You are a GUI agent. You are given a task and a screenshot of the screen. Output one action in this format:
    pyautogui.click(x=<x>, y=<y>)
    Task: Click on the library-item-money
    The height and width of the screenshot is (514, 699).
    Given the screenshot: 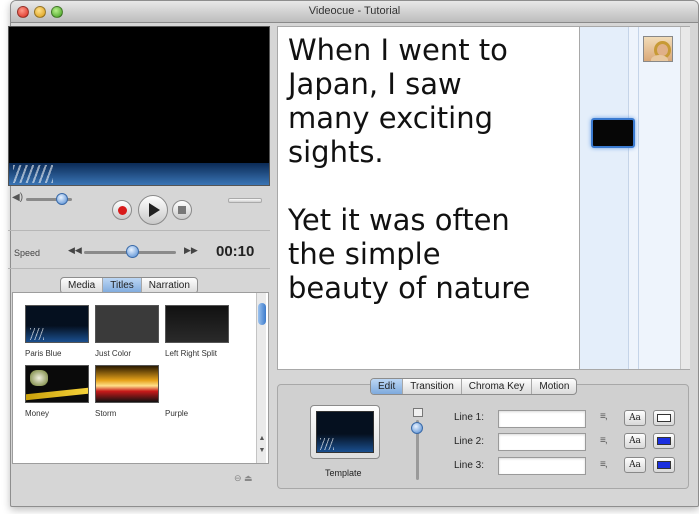 What is the action you would take?
    pyautogui.click(x=57, y=384)
    